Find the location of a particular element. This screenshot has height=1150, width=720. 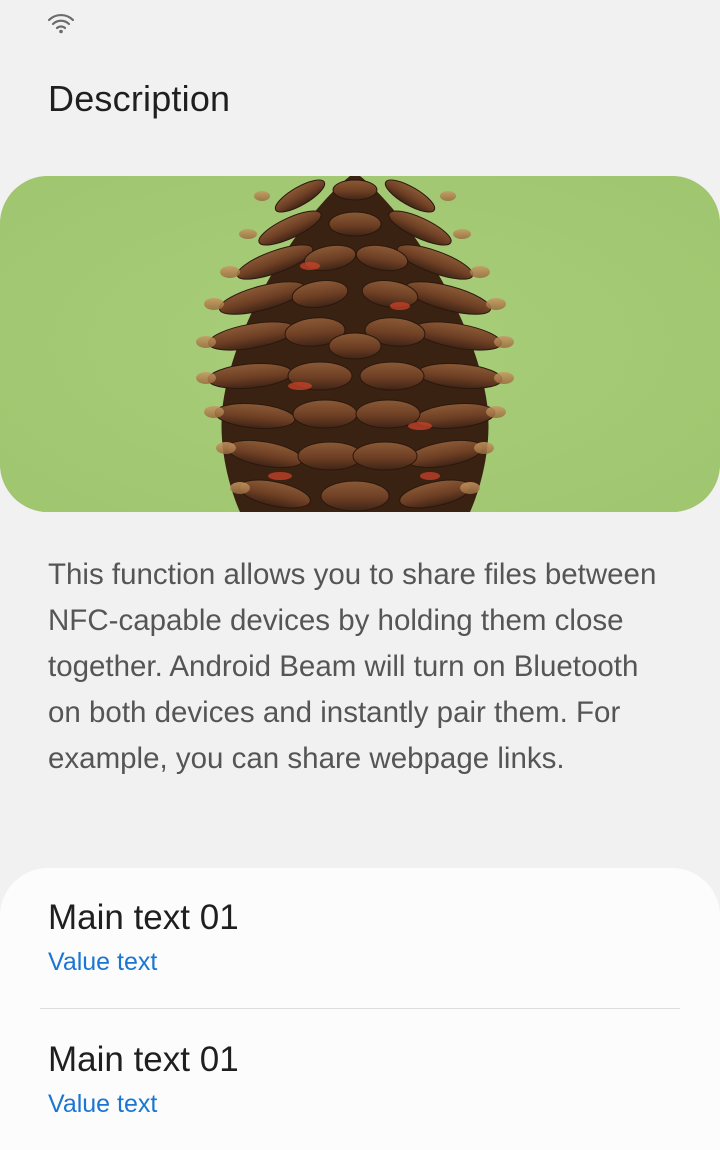

wifi-icon is located at coordinates (61, 23).